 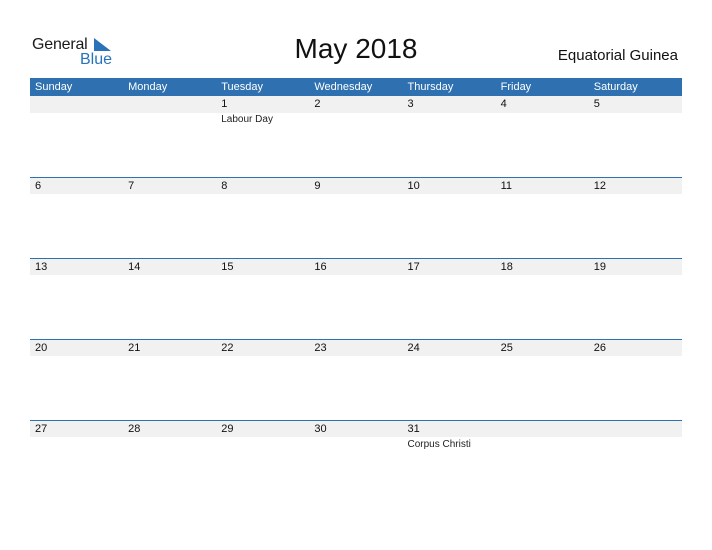 What do you see at coordinates (262, 349) in the screenshot?
I see `day-cell: 22` at bounding box center [262, 349].